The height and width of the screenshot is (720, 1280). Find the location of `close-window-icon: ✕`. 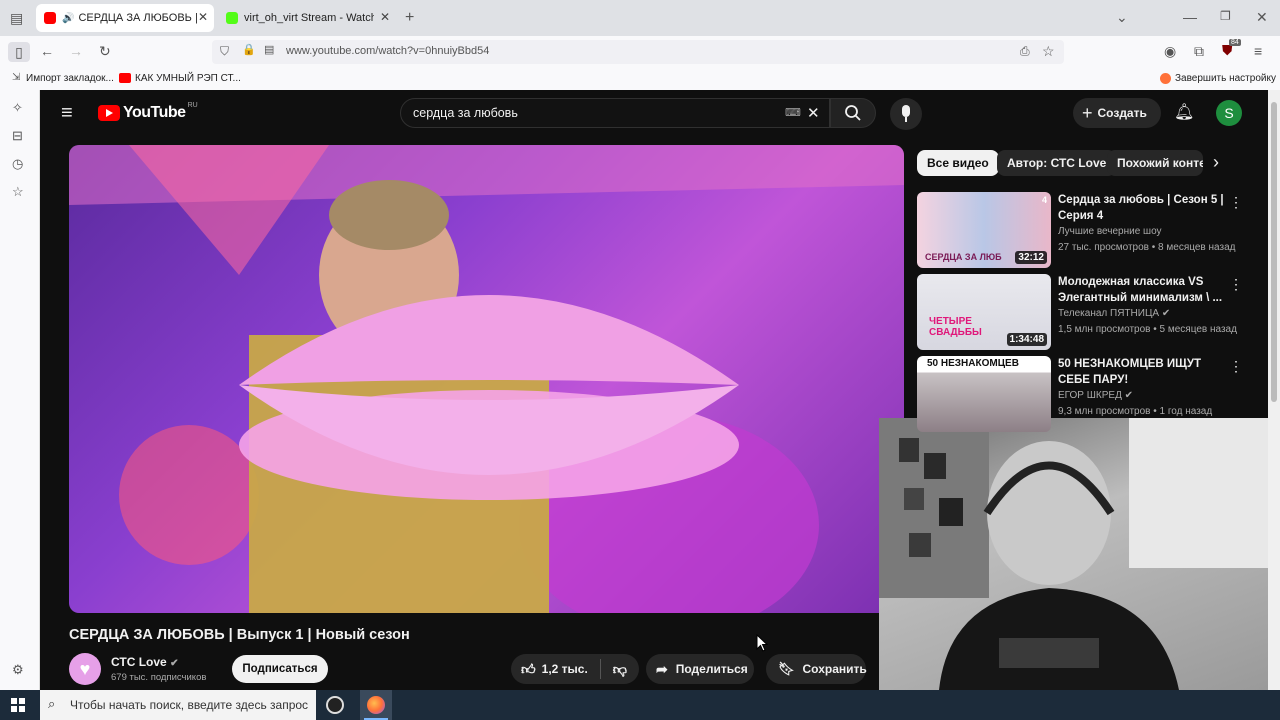

close-window-icon: ✕ is located at coordinates (1262, 17).